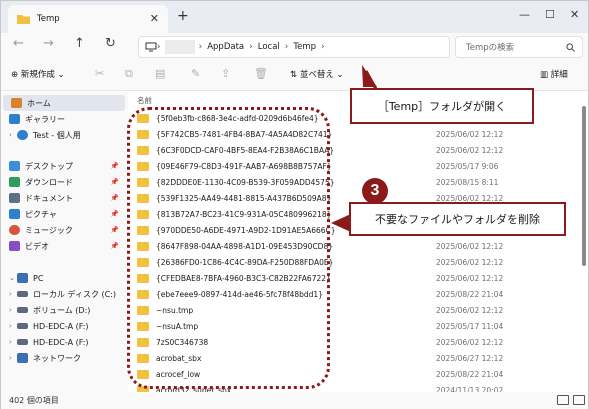 This screenshot has height=409, width=589. I want to click on search-placeholder: Tempの検索, so click(490, 48).